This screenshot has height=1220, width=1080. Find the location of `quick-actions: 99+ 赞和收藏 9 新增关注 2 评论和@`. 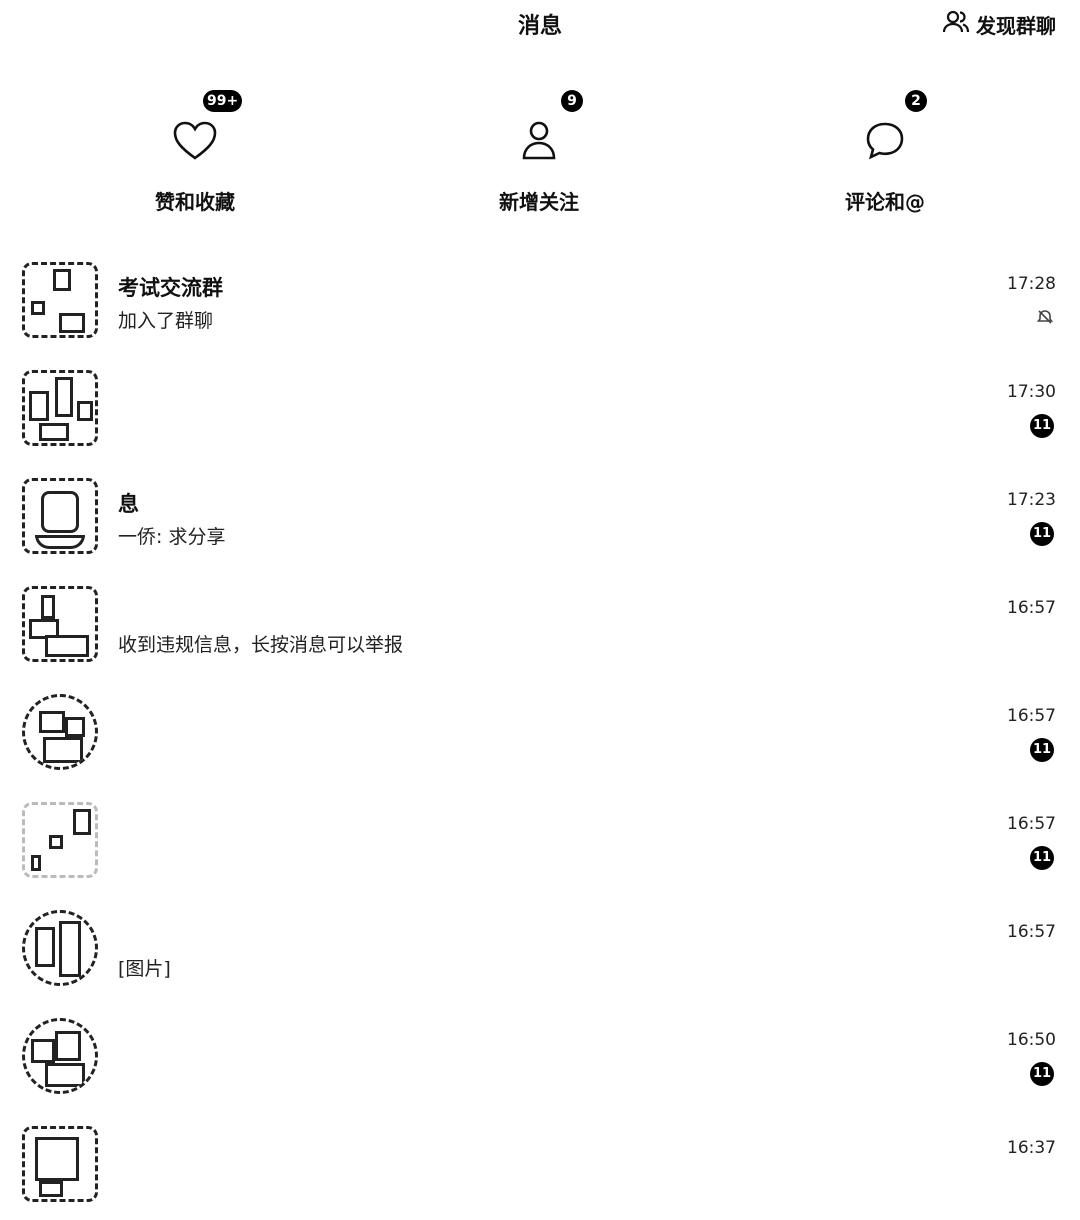

quick-actions: 99+ 赞和收藏 9 新增关注 2 评论和@ is located at coordinates (540, 155).